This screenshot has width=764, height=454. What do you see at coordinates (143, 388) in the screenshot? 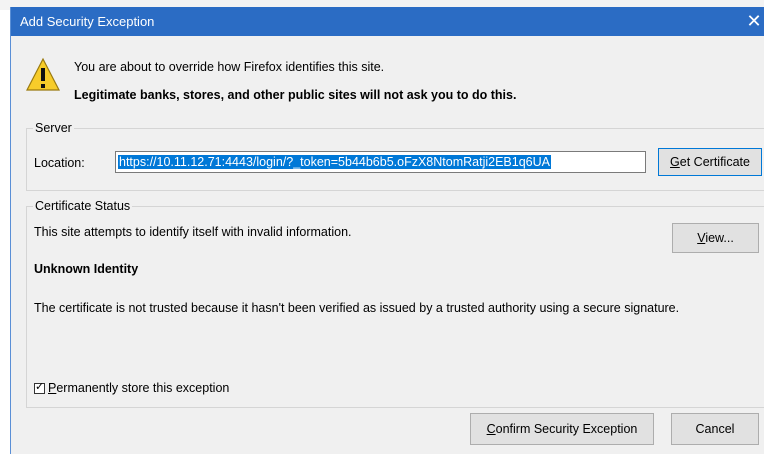
I see `permanent-label: ermanently store this exception` at bounding box center [143, 388].